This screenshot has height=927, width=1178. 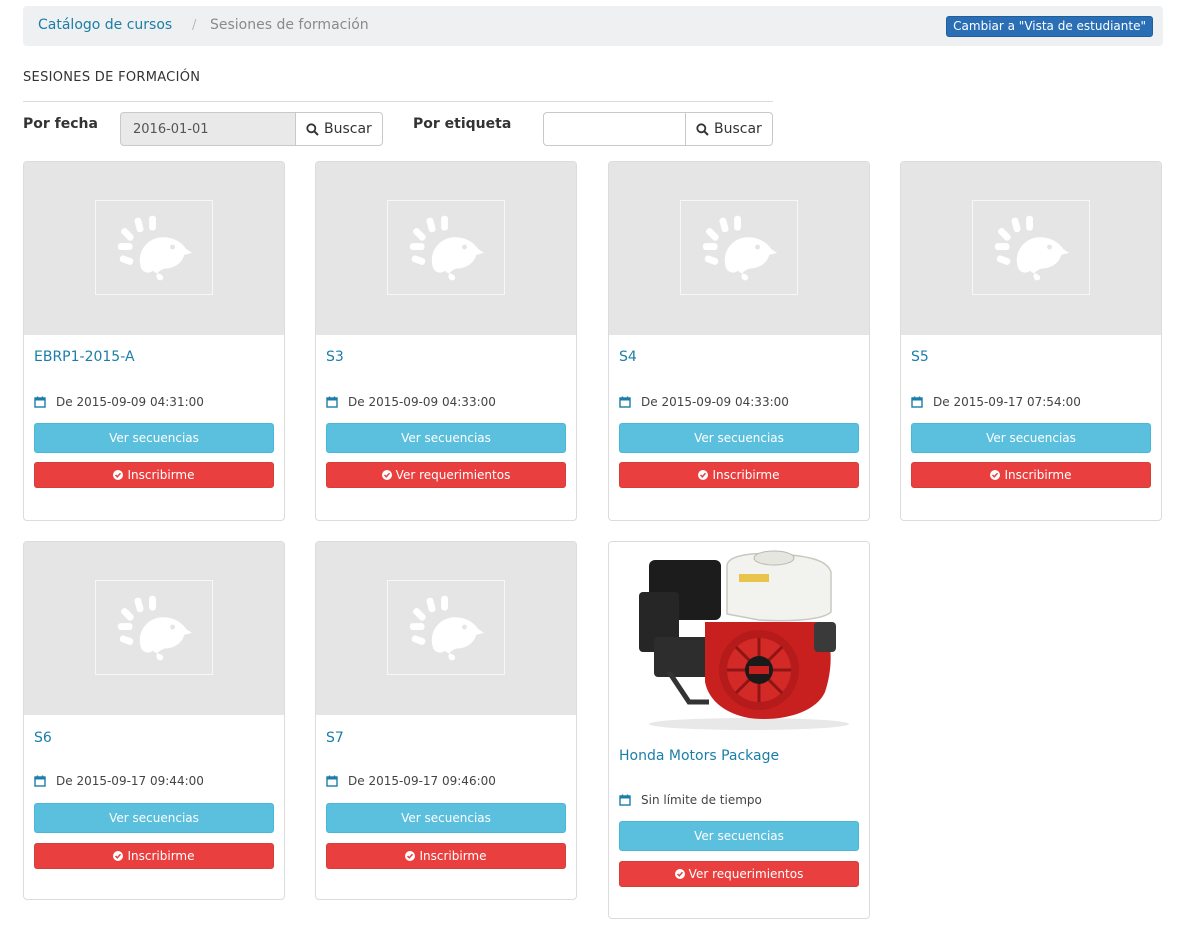 I want to click on session-date-text: De 2015-09-17 07:54:00, so click(x=1007, y=402).